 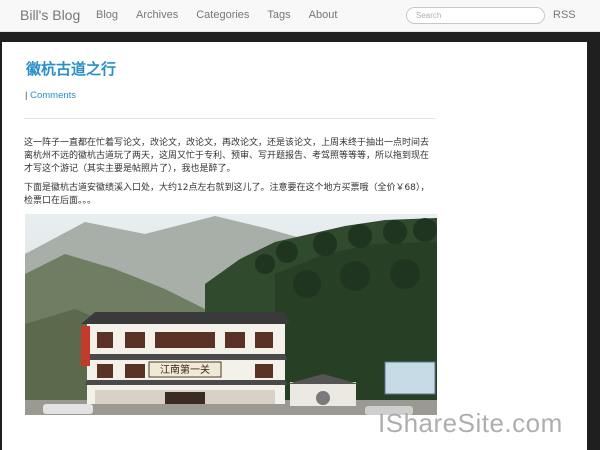 I want to click on site-brand-link: Bill's Blog, so click(x=50, y=15).